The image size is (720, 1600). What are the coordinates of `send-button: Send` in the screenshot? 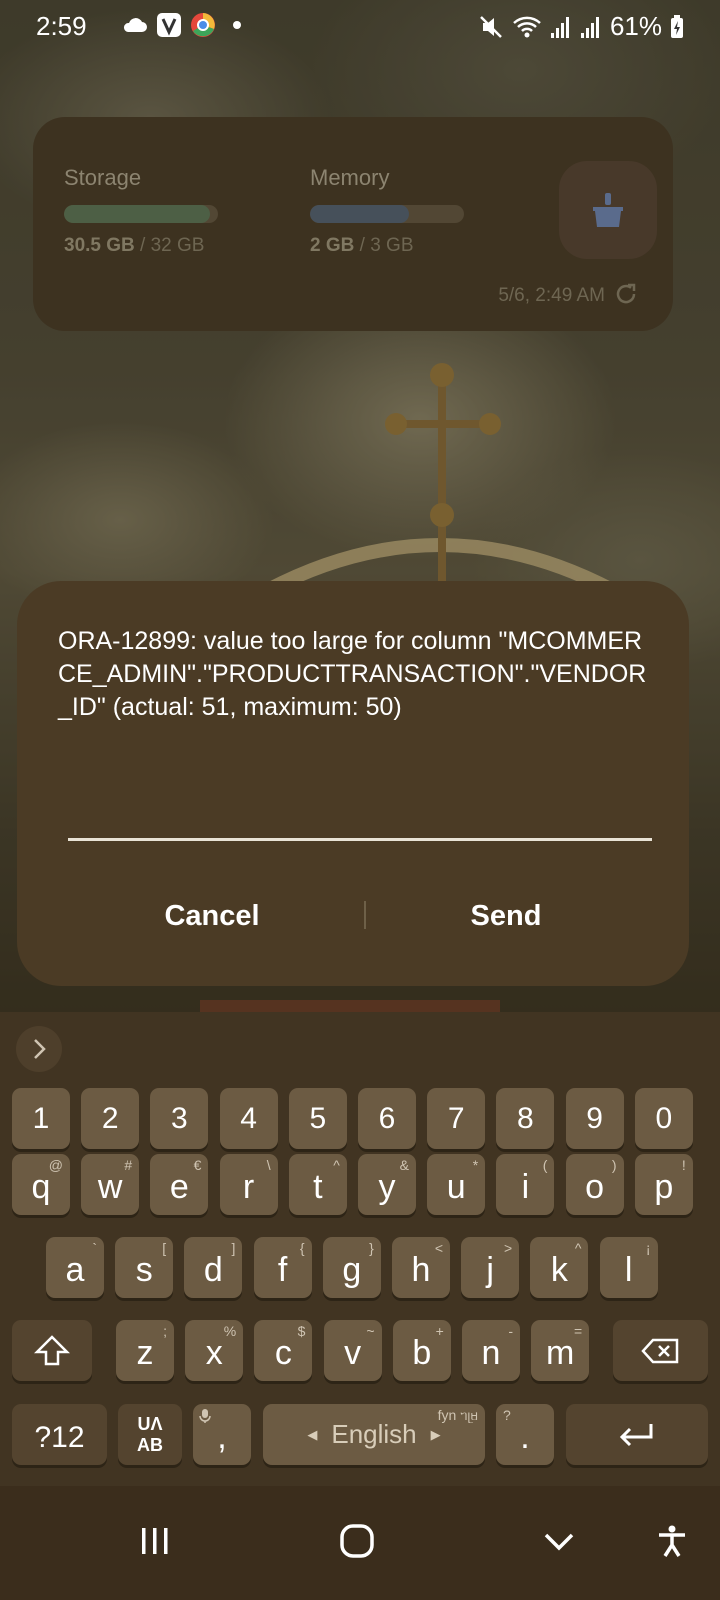 It's located at (506, 916).